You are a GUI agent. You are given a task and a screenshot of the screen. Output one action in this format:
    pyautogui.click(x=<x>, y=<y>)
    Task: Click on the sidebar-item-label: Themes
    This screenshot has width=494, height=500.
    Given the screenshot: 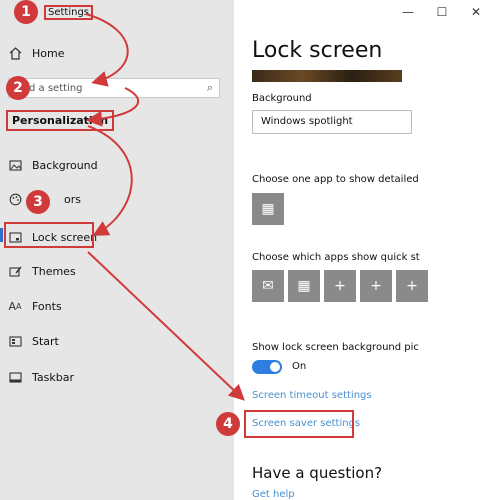 What is the action you would take?
    pyautogui.click(x=54, y=271)
    